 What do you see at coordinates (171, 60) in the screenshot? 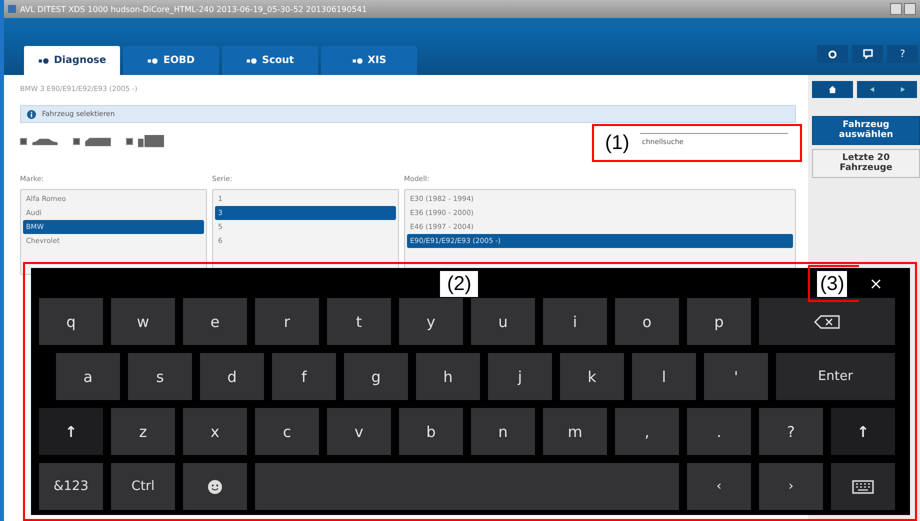
I see `tab: EOBD` at bounding box center [171, 60].